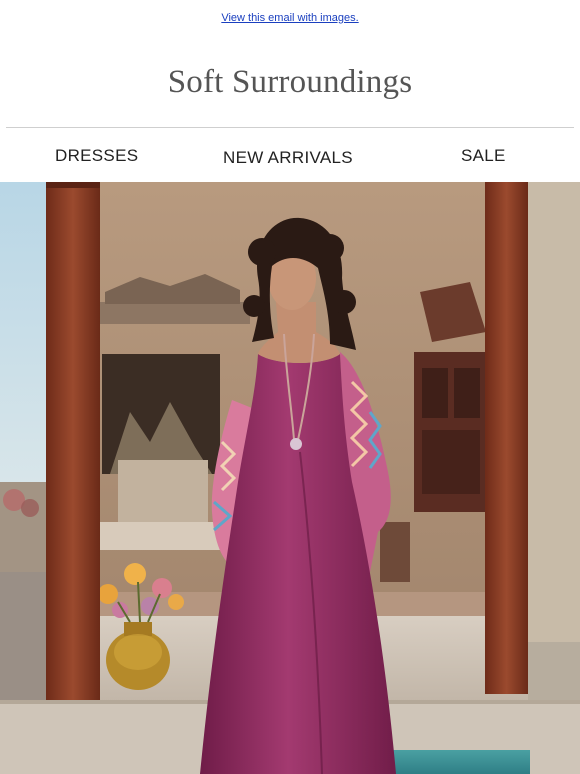  What do you see at coordinates (483, 156) in the screenshot?
I see `nav-sale: SALE` at bounding box center [483, 156].